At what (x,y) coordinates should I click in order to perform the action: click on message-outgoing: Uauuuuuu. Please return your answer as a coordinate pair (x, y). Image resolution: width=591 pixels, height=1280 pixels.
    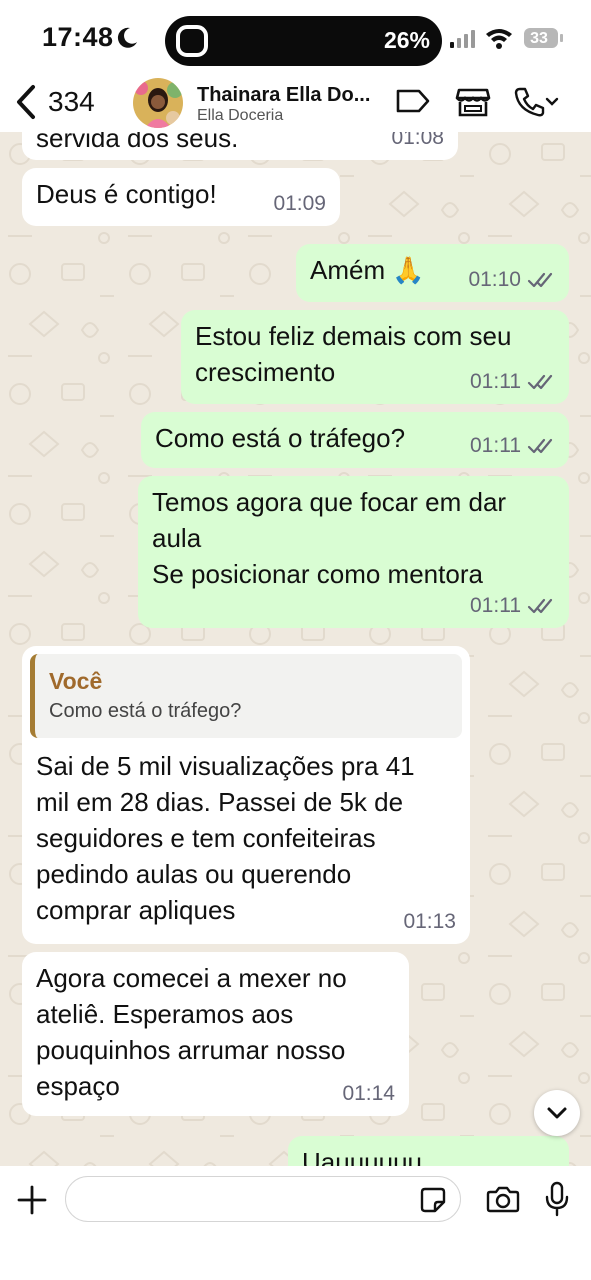
    Looking at the image, I should click on (428, 1151).